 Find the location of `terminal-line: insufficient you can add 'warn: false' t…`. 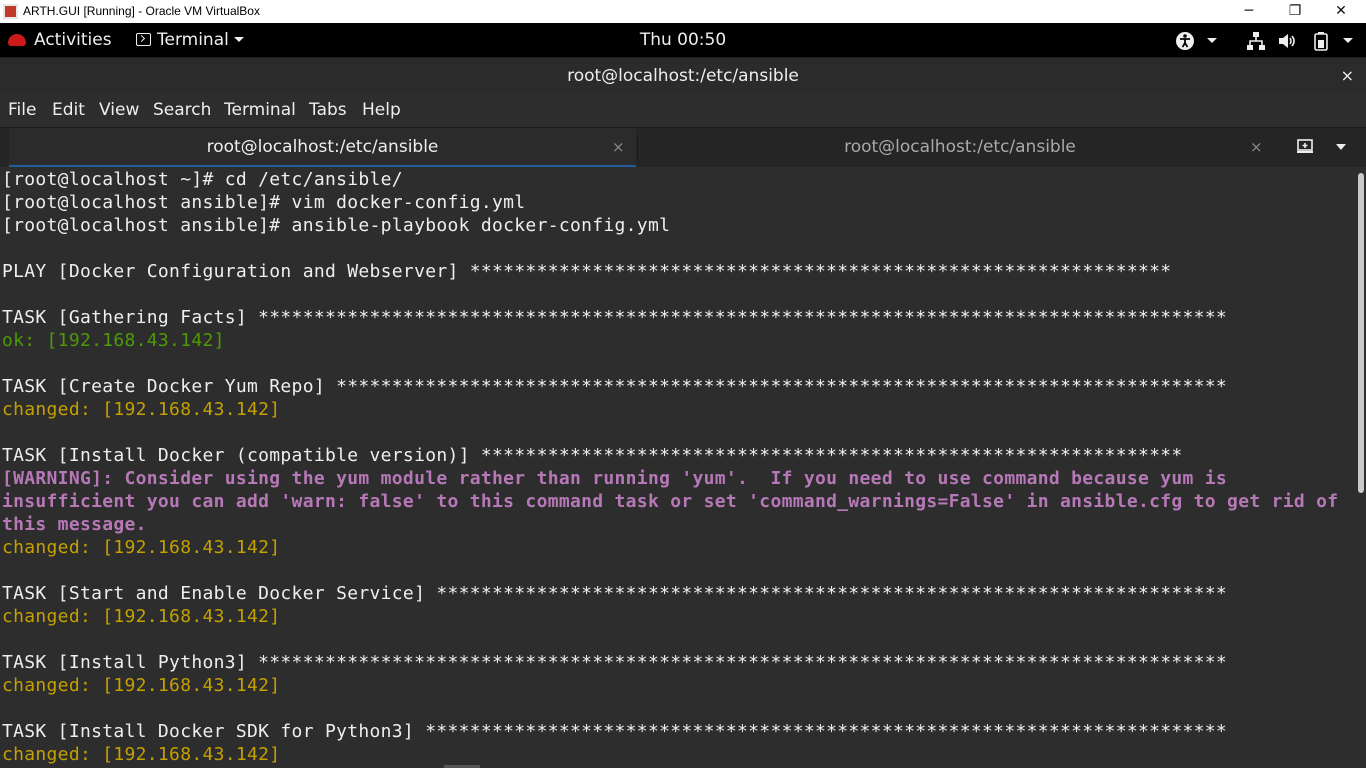

terminal-line: insufficient you can add 'warn: false' t… is located at coordinates (670, 501).